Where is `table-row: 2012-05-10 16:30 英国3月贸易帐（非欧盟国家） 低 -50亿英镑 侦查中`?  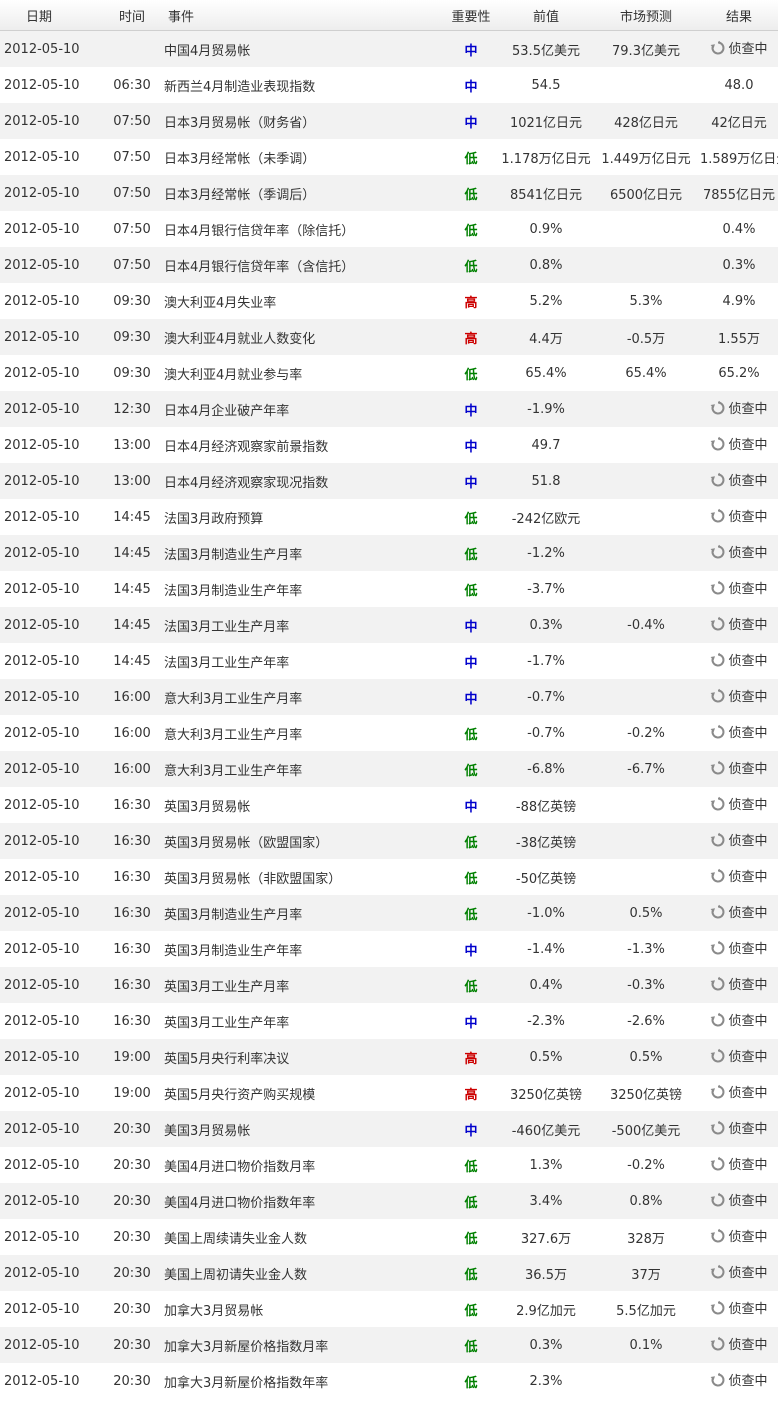 table-row: 2012-05-10 16:30 英国3月贸易帐（非欧盟国家） 低 -50亿英镑 侦查中 is located at coordinates (389, 877).